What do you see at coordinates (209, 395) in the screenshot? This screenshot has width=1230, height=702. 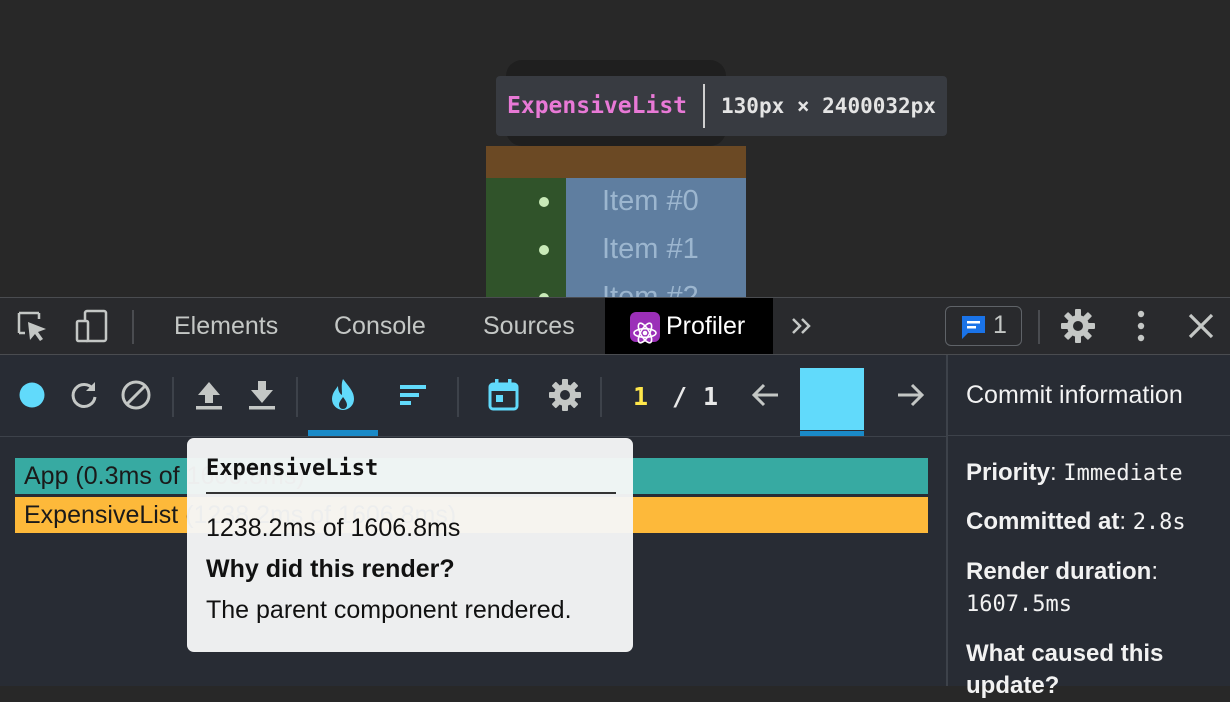 I see `load-profile-icon` at bounding box center [209, 395].